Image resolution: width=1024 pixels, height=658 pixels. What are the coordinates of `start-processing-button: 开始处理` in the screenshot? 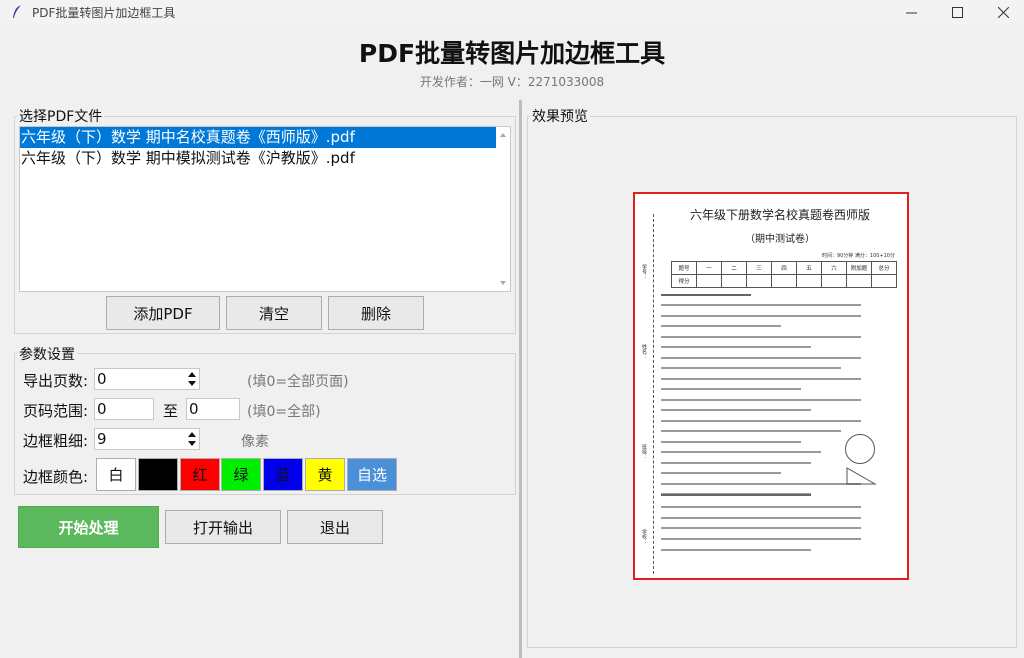 It's located at (88, 527).